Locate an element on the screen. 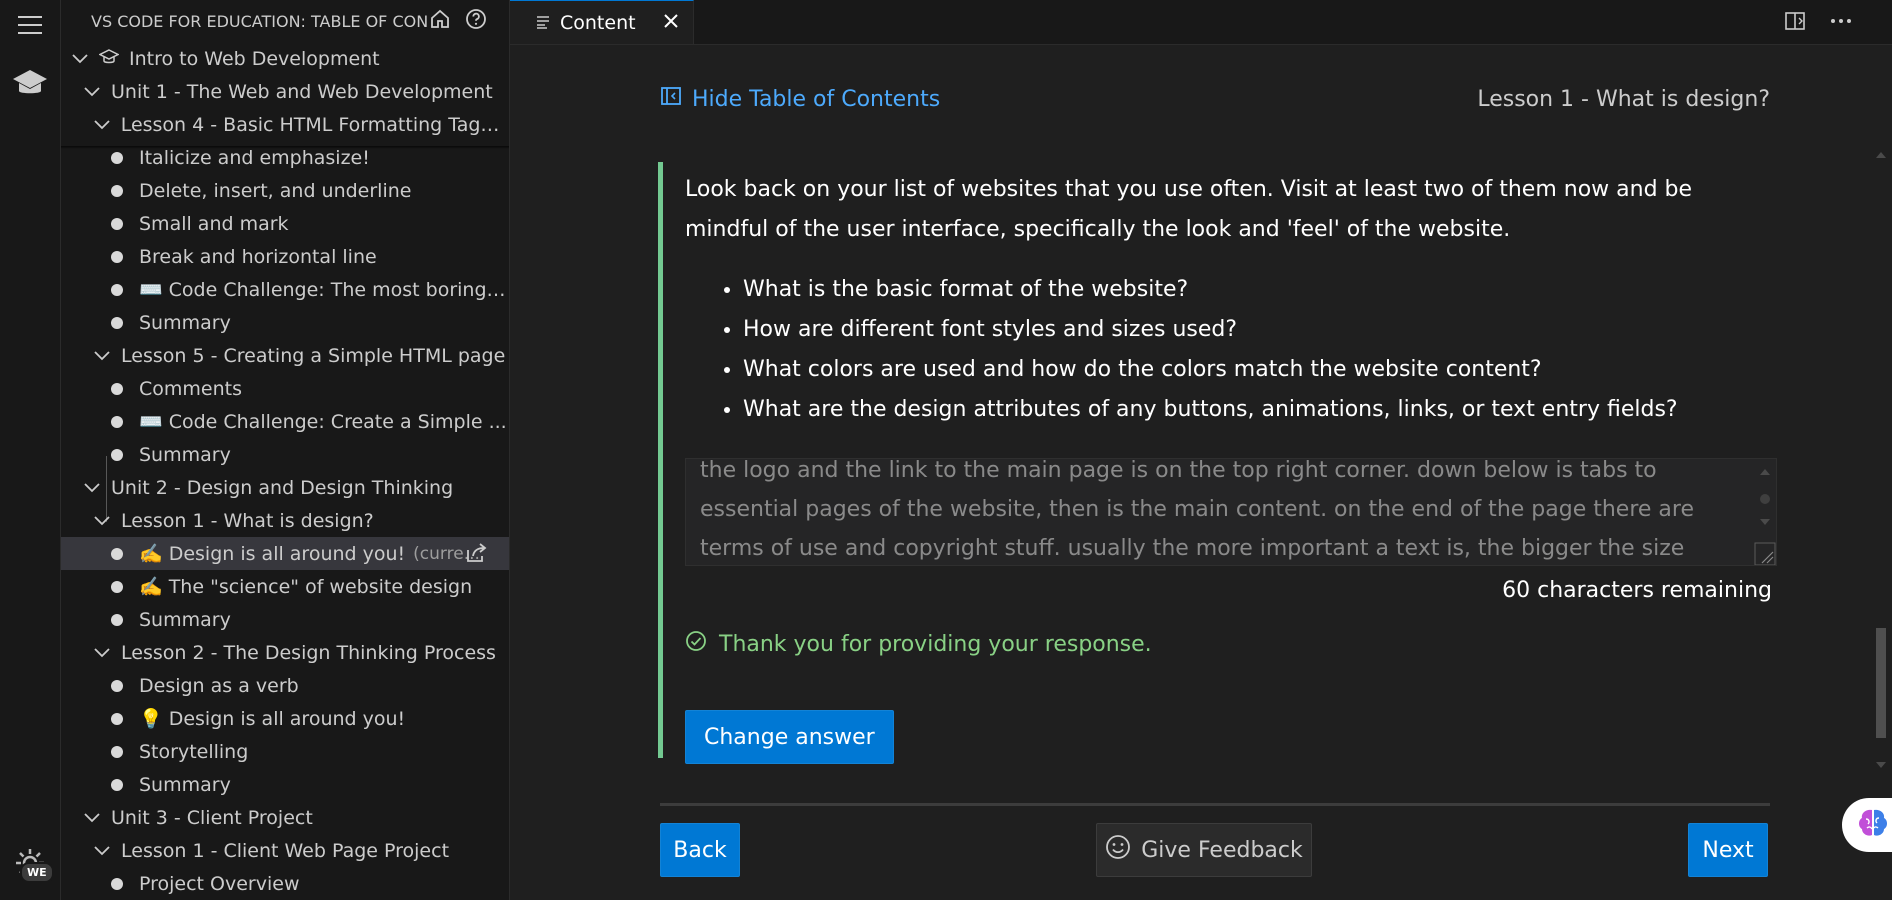 The width and height of the screenshot is (1892, 900). tree-label: Lesson 1 - Client Web Page Project is located at coordinates (285, 850).